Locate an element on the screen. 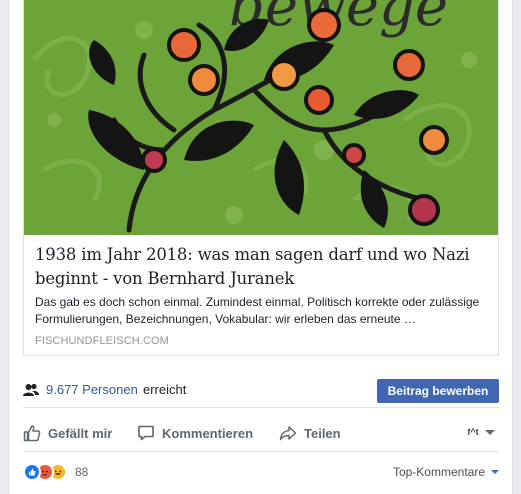 Image resolution: width=521 pixels, height=494 pixels. share-label: Teilen is located at coordinates (322, 433).